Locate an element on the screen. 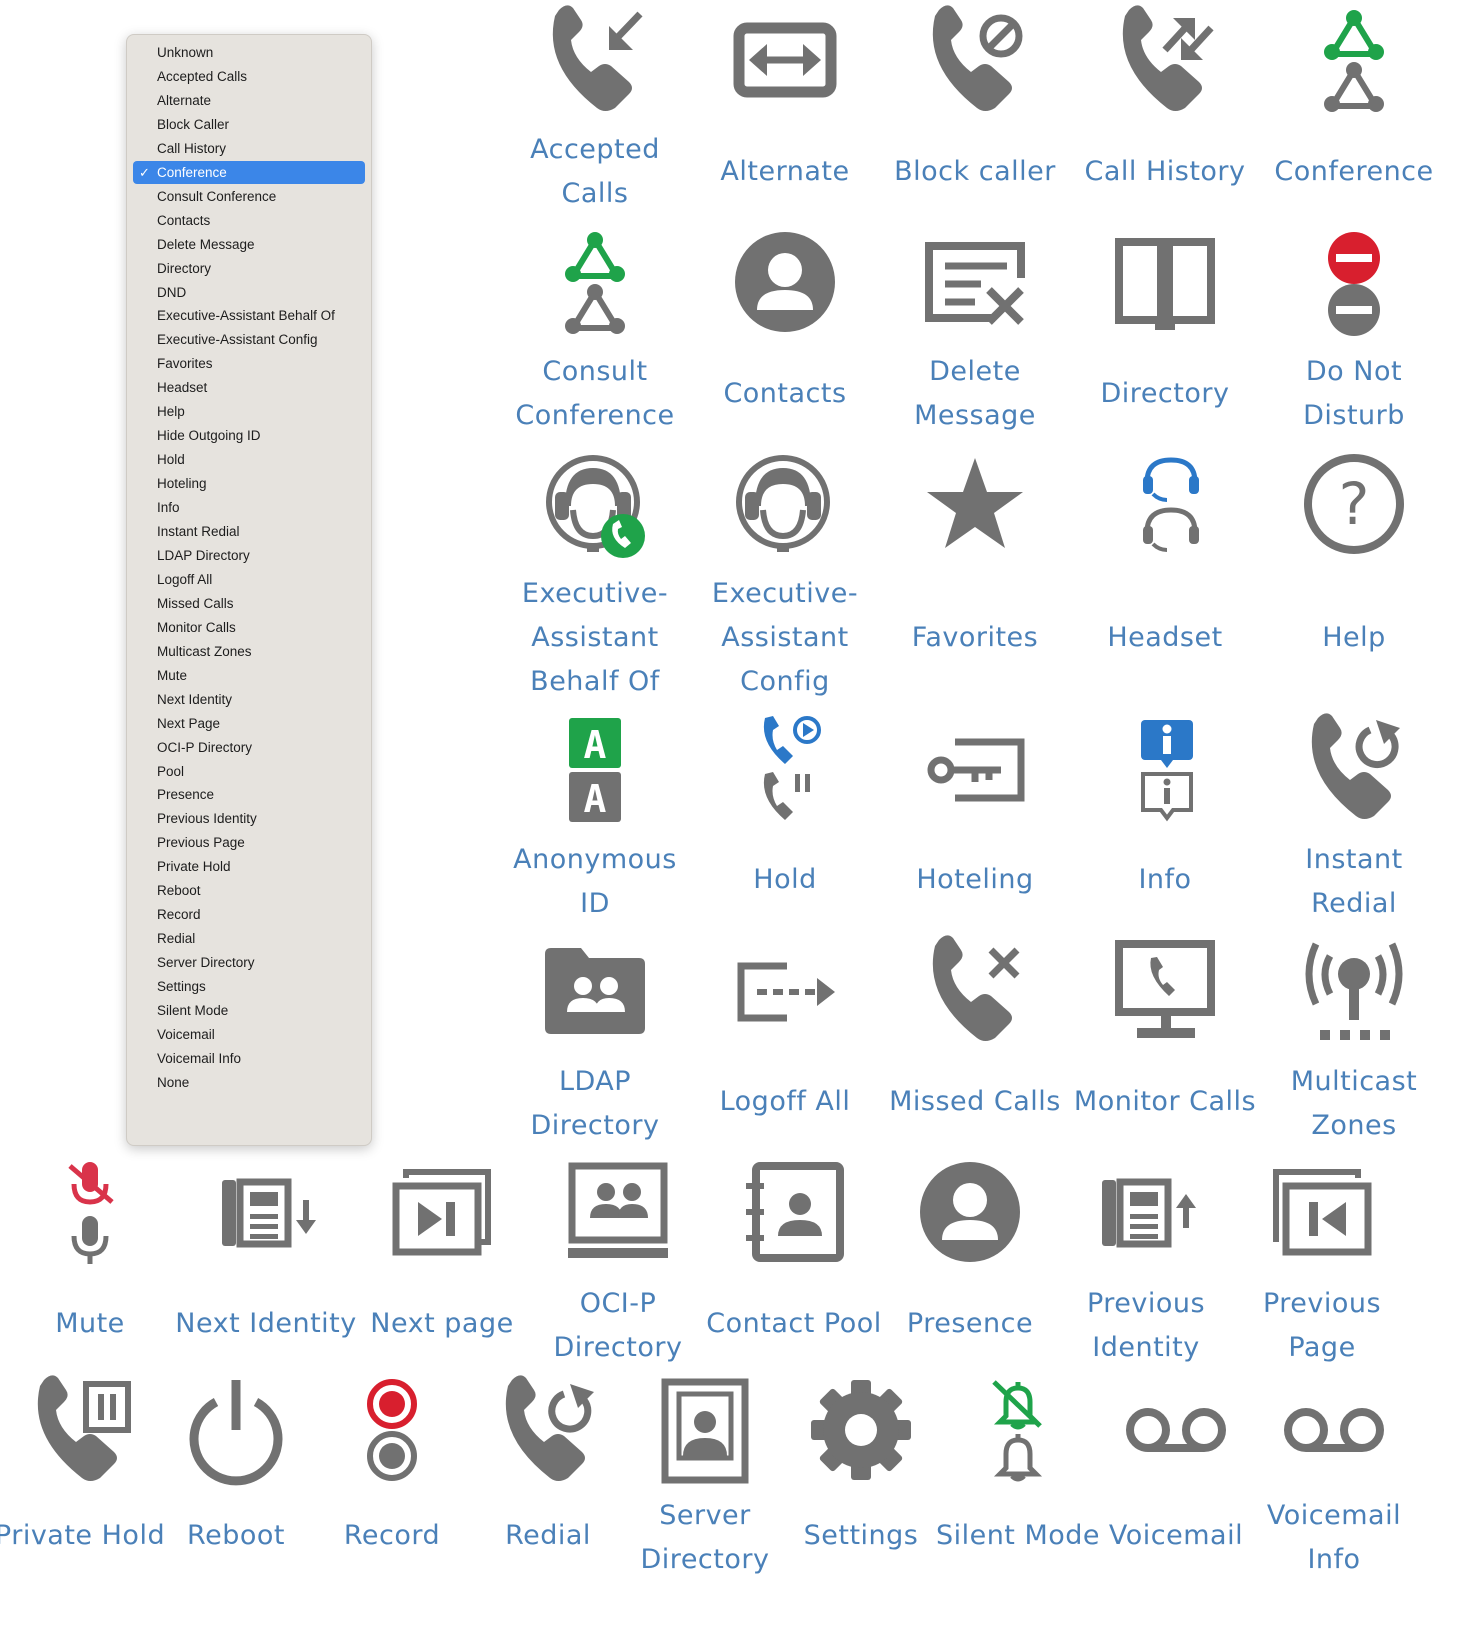 This screenshot has height=1639, width=1469. block-caller-icon is located at coordinates (977, 58).